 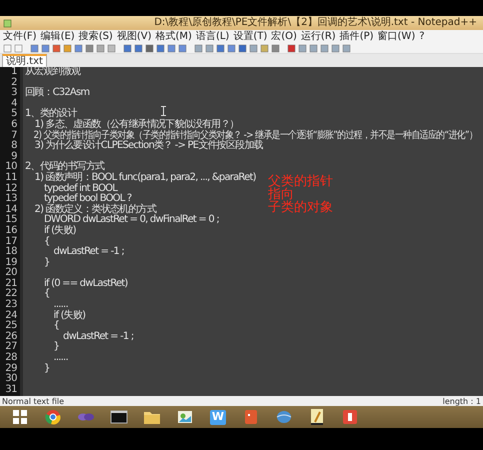 What do you see at coordinates (11, 220) in the screenshot?
I see `line-number: 15` at bounding box center [11, 220].